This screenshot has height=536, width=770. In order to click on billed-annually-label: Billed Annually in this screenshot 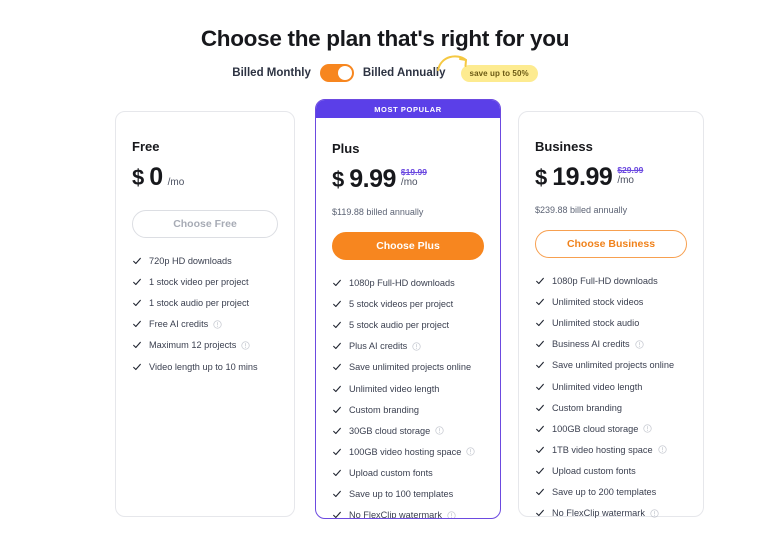, I will do `click(404, 73)`.